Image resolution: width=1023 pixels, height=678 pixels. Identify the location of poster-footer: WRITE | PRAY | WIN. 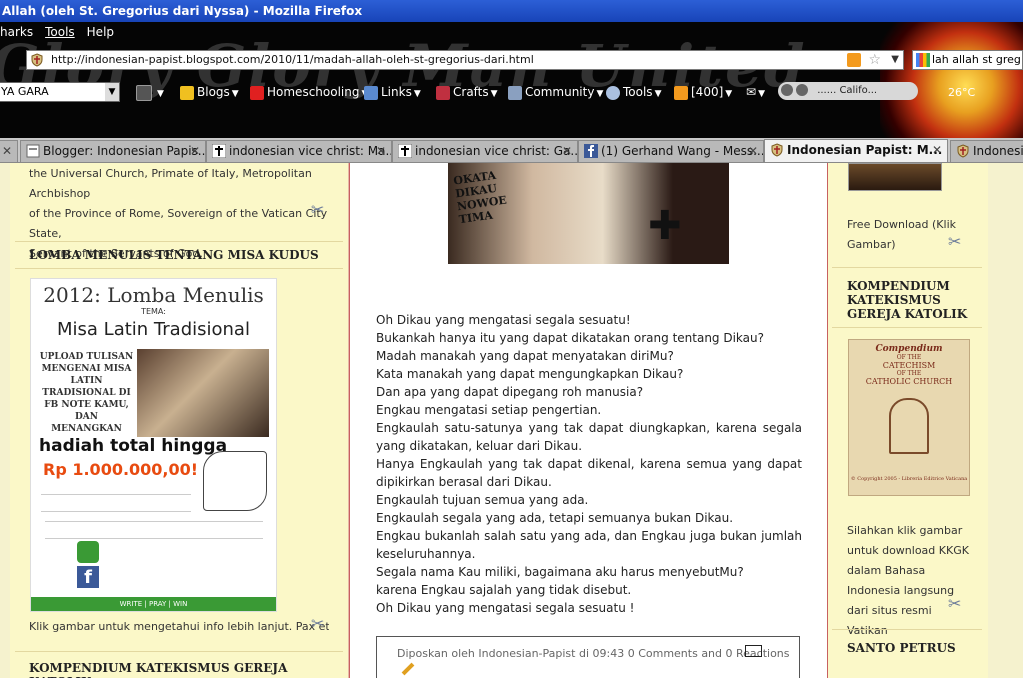
(153, 604).